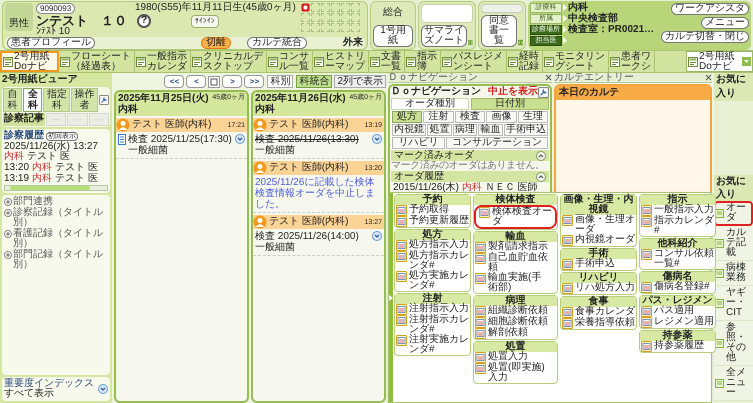 This screenshot has height=403, width=753. I want to click on dropdown: 2号用紙Doナビ, so click(719, 61).